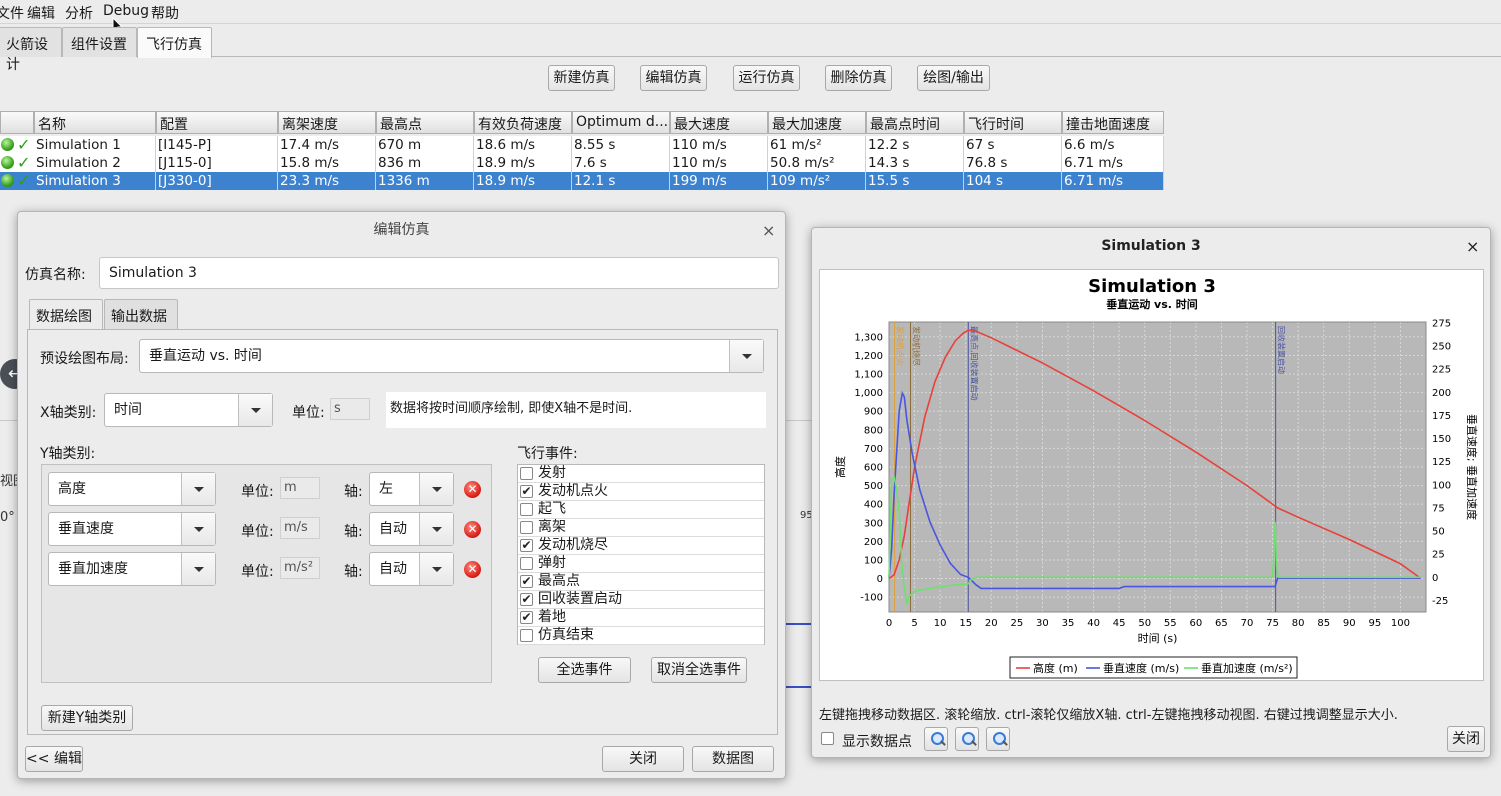 This screenshot has height=796, width=1501. I want to click on run-simulation-button: 运行仿真, so click(766, 78).